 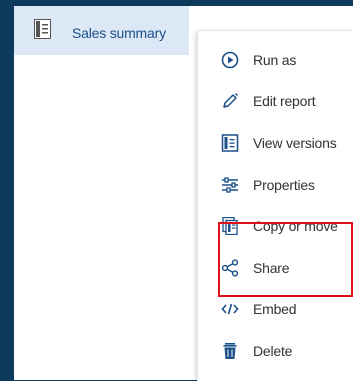 I want to click on menu-item-delete: Delete, so click(x=275, y=351).